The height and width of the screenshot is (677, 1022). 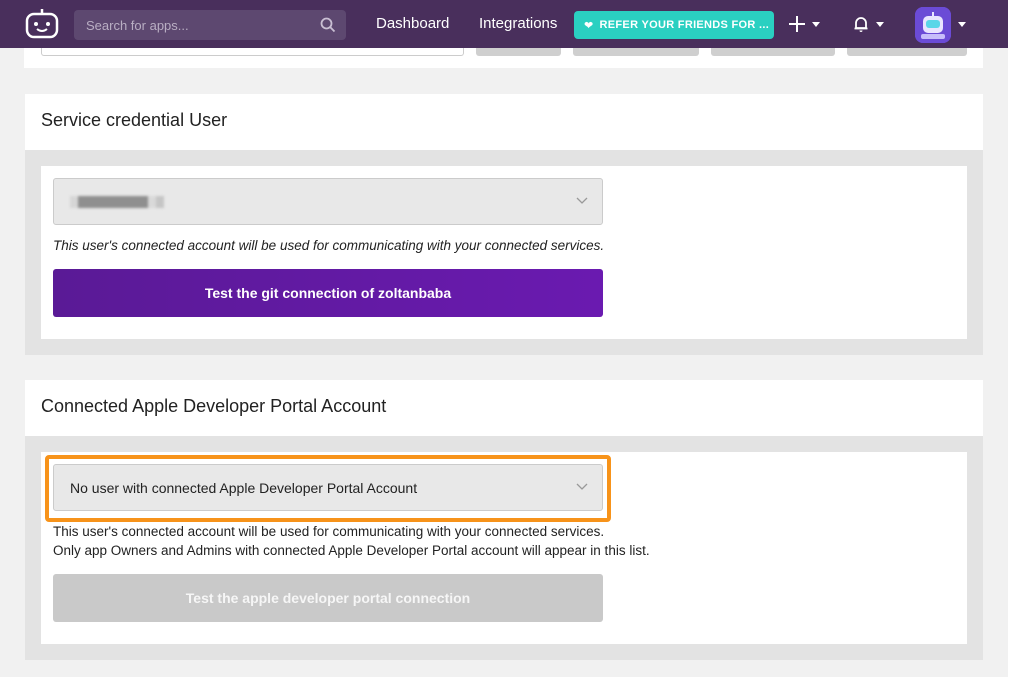 I want to click on search-input, so click(x=200, y=25).